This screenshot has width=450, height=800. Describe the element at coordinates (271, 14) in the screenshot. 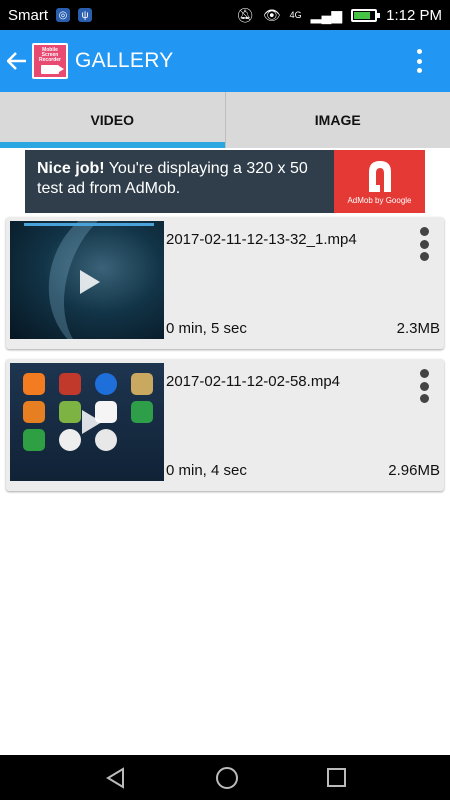

I see `eye-comfort-icon: 👁︎` at that location.